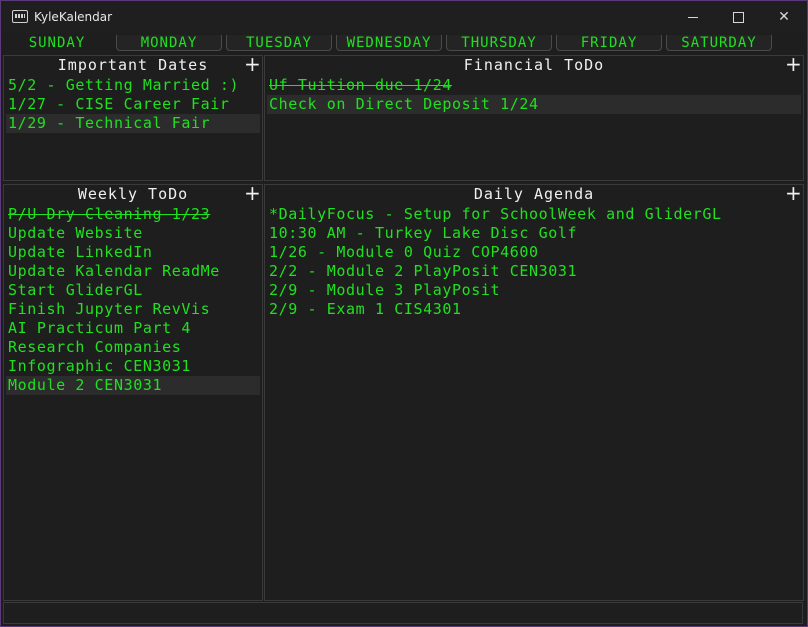  Describe the element at coordinates (133, 347) in the screenshot. I see `list-item: Research Companies` at that location.